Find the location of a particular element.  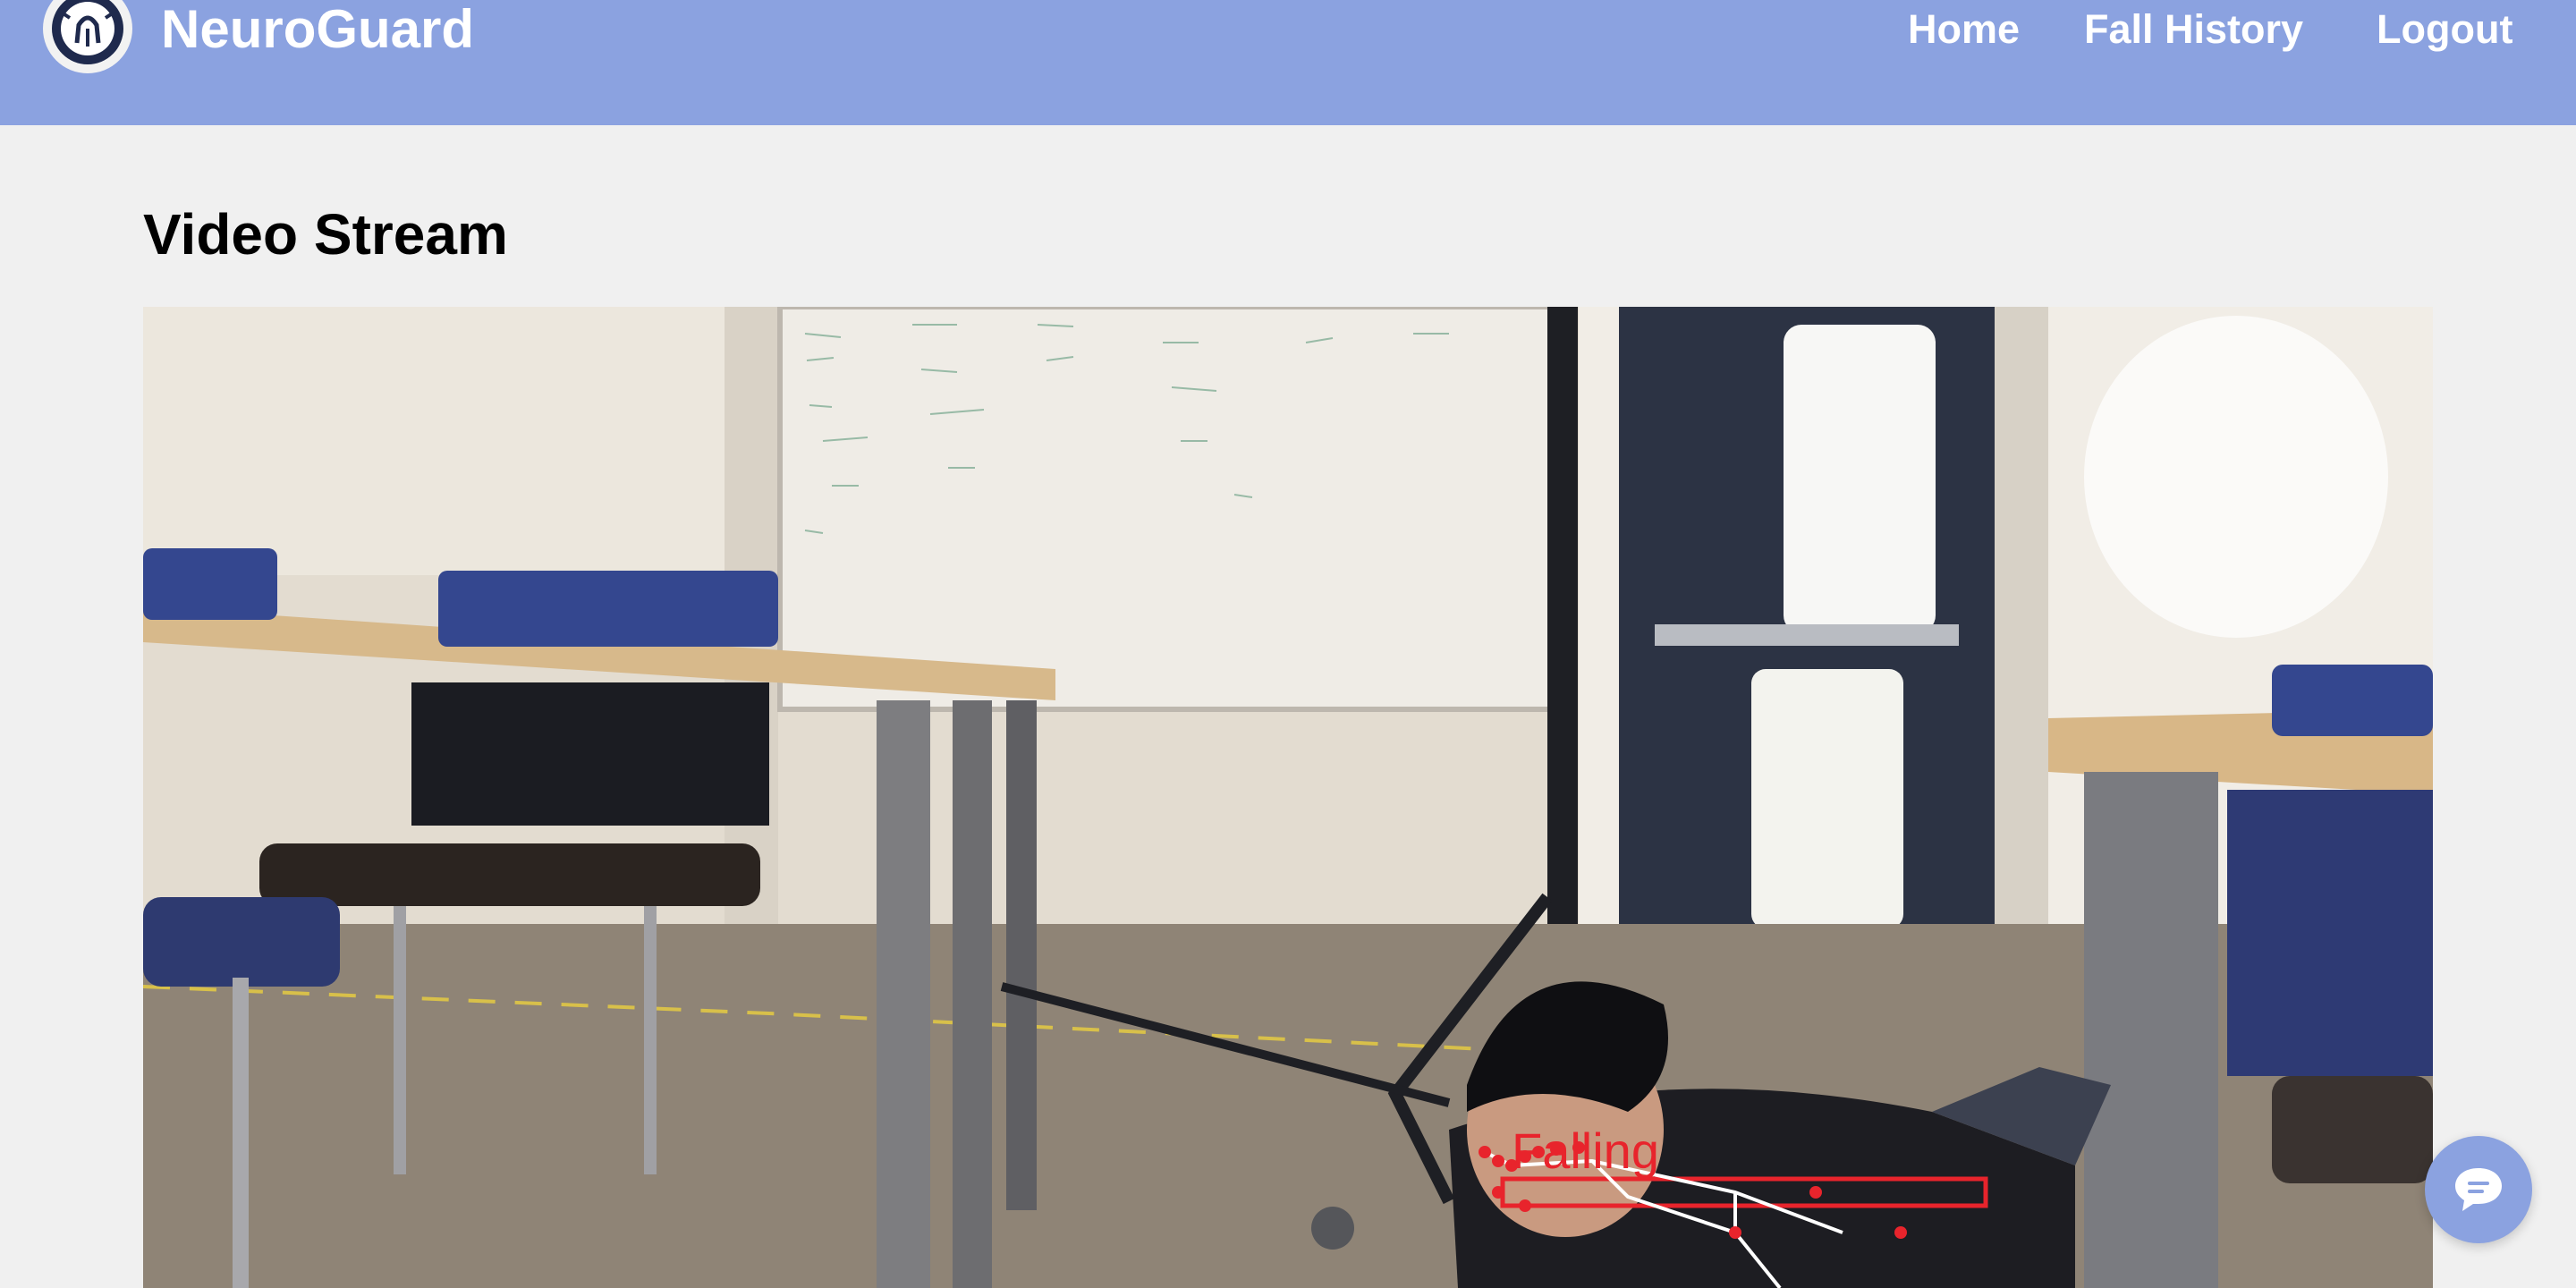

nav-fall-history-link: Fall History is located at coordinates (2193, 29).